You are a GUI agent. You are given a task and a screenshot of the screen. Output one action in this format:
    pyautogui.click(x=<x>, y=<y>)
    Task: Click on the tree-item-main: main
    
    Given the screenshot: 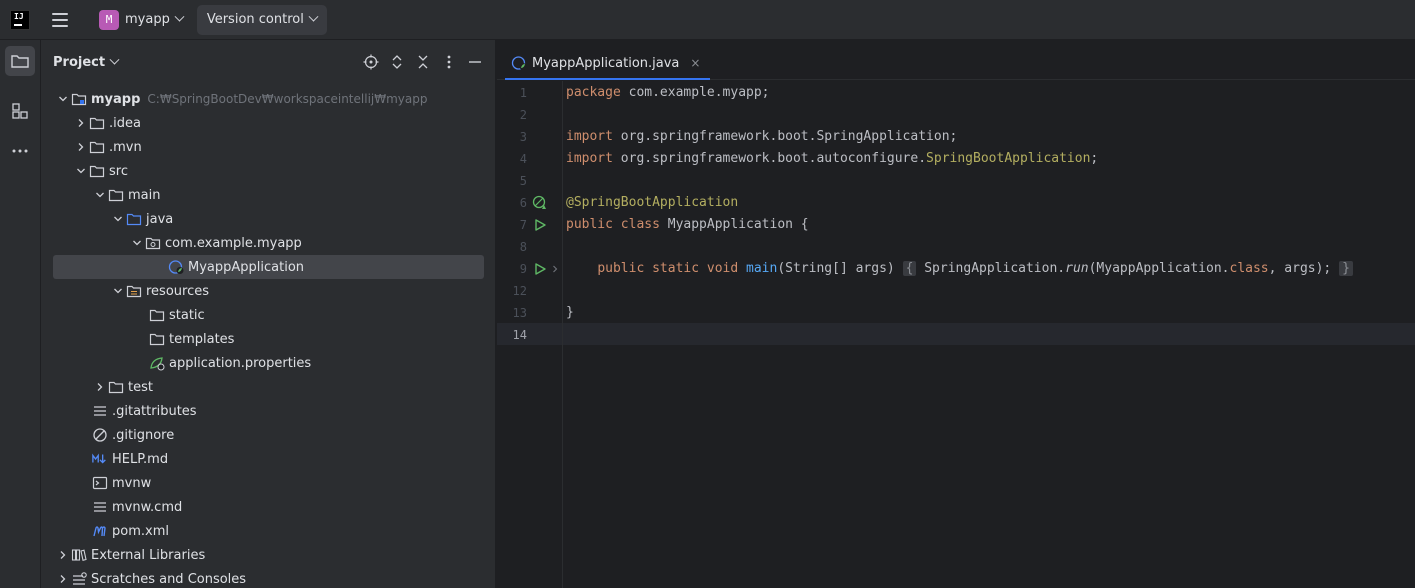 What is the action you would take?
    pyautogui.click(x=268, y=195)
    